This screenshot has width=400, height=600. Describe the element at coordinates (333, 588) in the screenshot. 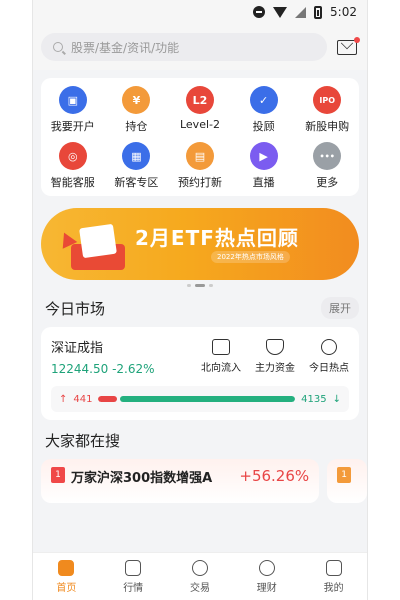

I see `nav-label: 我的` at that location.